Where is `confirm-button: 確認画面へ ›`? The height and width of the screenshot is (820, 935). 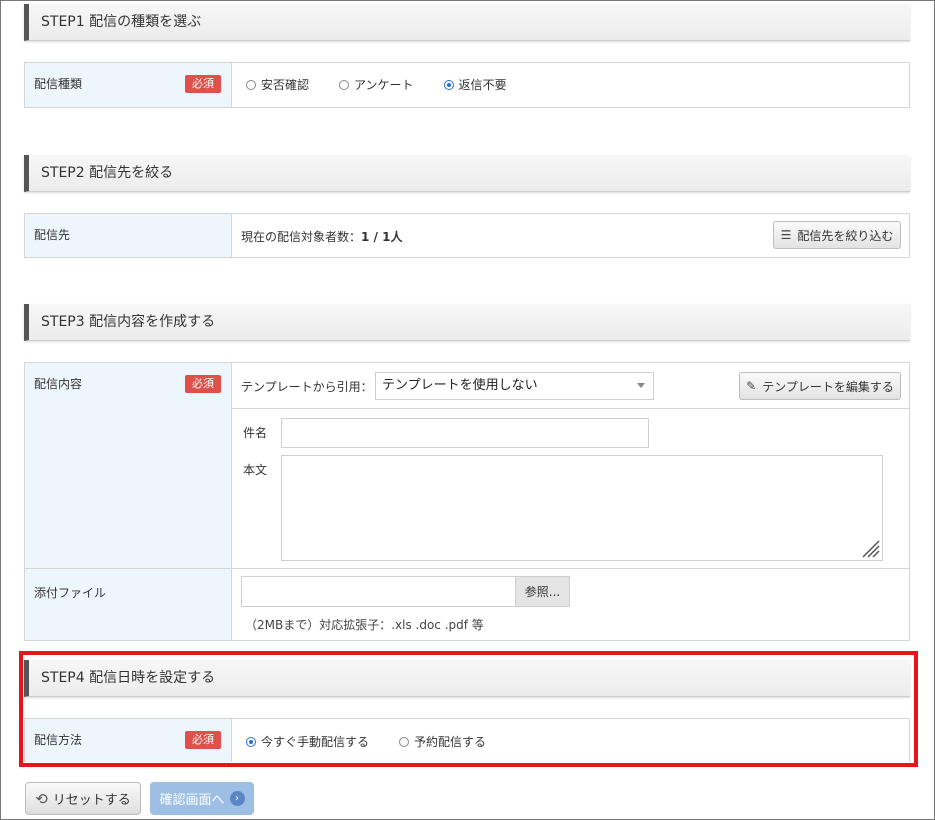
confirm-button: 確認画面へ › is located at coordinates (202, 798).